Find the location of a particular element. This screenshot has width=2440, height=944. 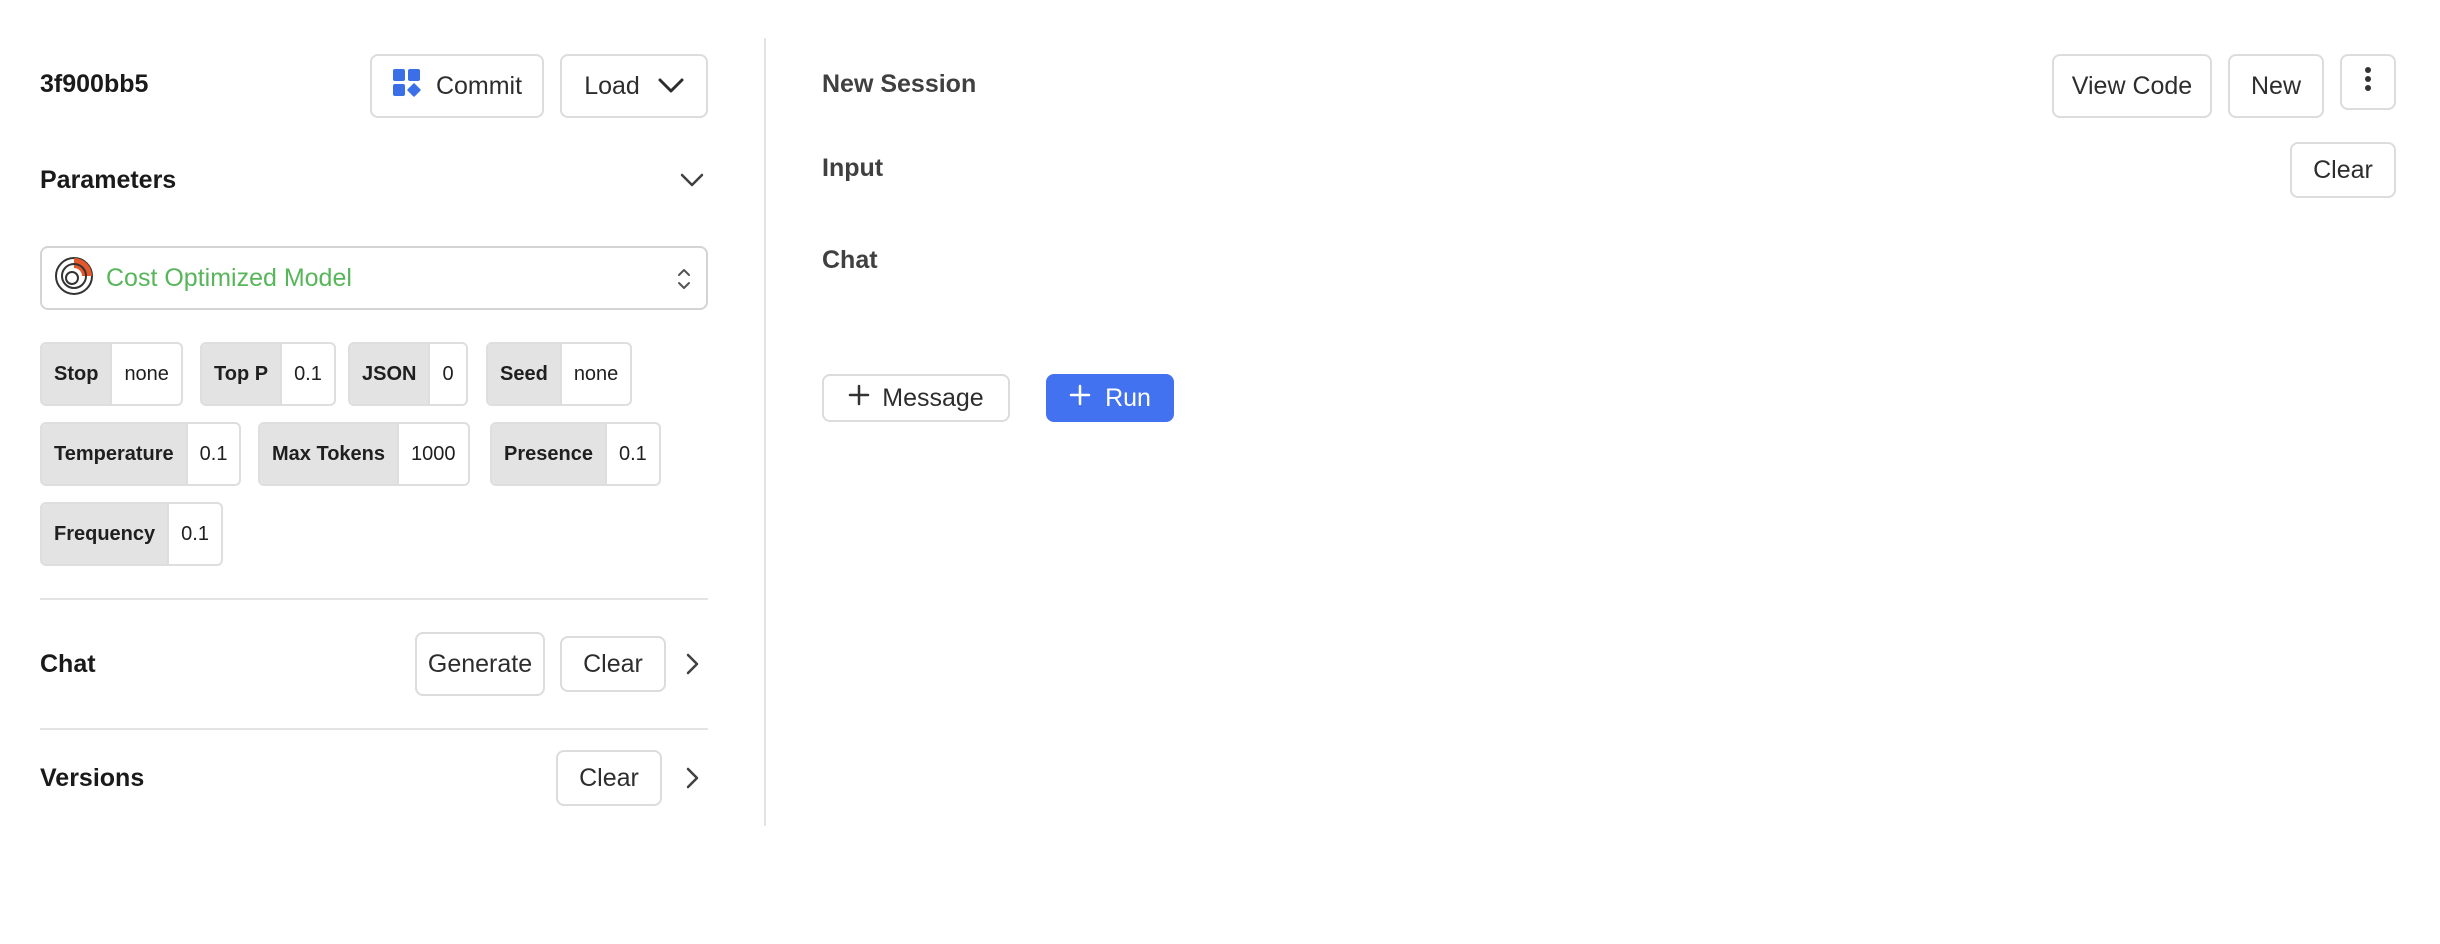

param-chip-seed: Seed none is located at coordinates (559, 374).